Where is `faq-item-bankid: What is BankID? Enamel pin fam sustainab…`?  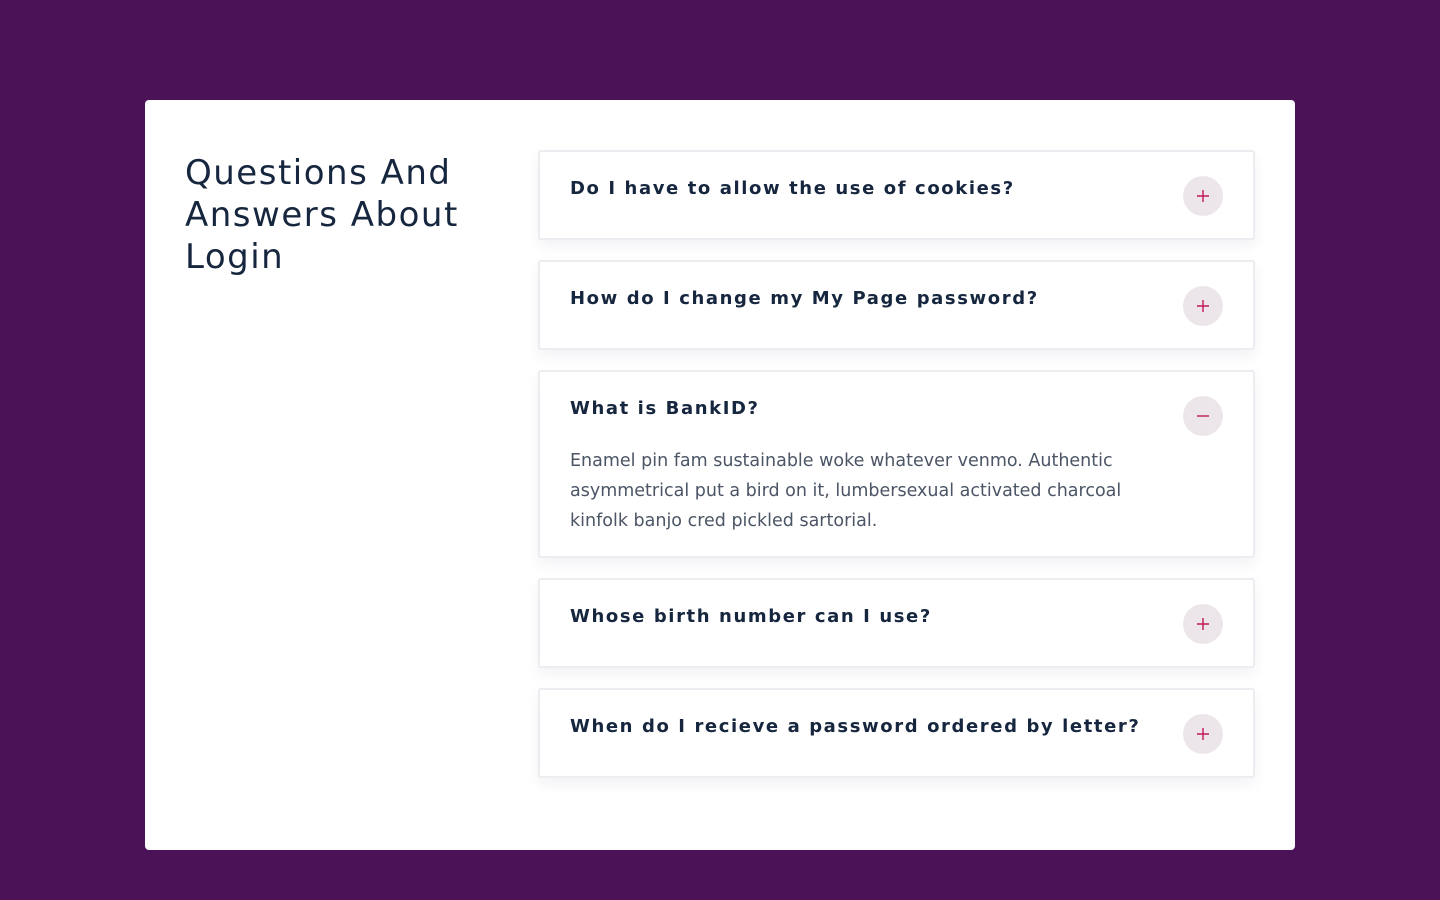 faq-item-bankid: What is BankID? Enamel pin fam sustainab… is located at coordinates (896, 464).